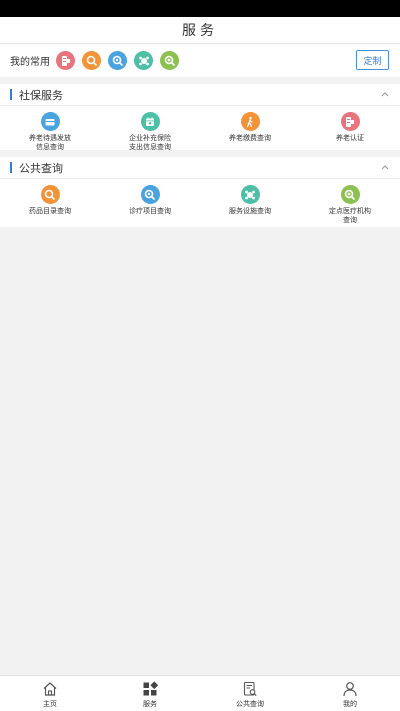 This screenshot has width=400, height=711. What do you see at coordinates (150, 194) in the screenshot?
I see `search-icon` at bounding box center [150, 194].